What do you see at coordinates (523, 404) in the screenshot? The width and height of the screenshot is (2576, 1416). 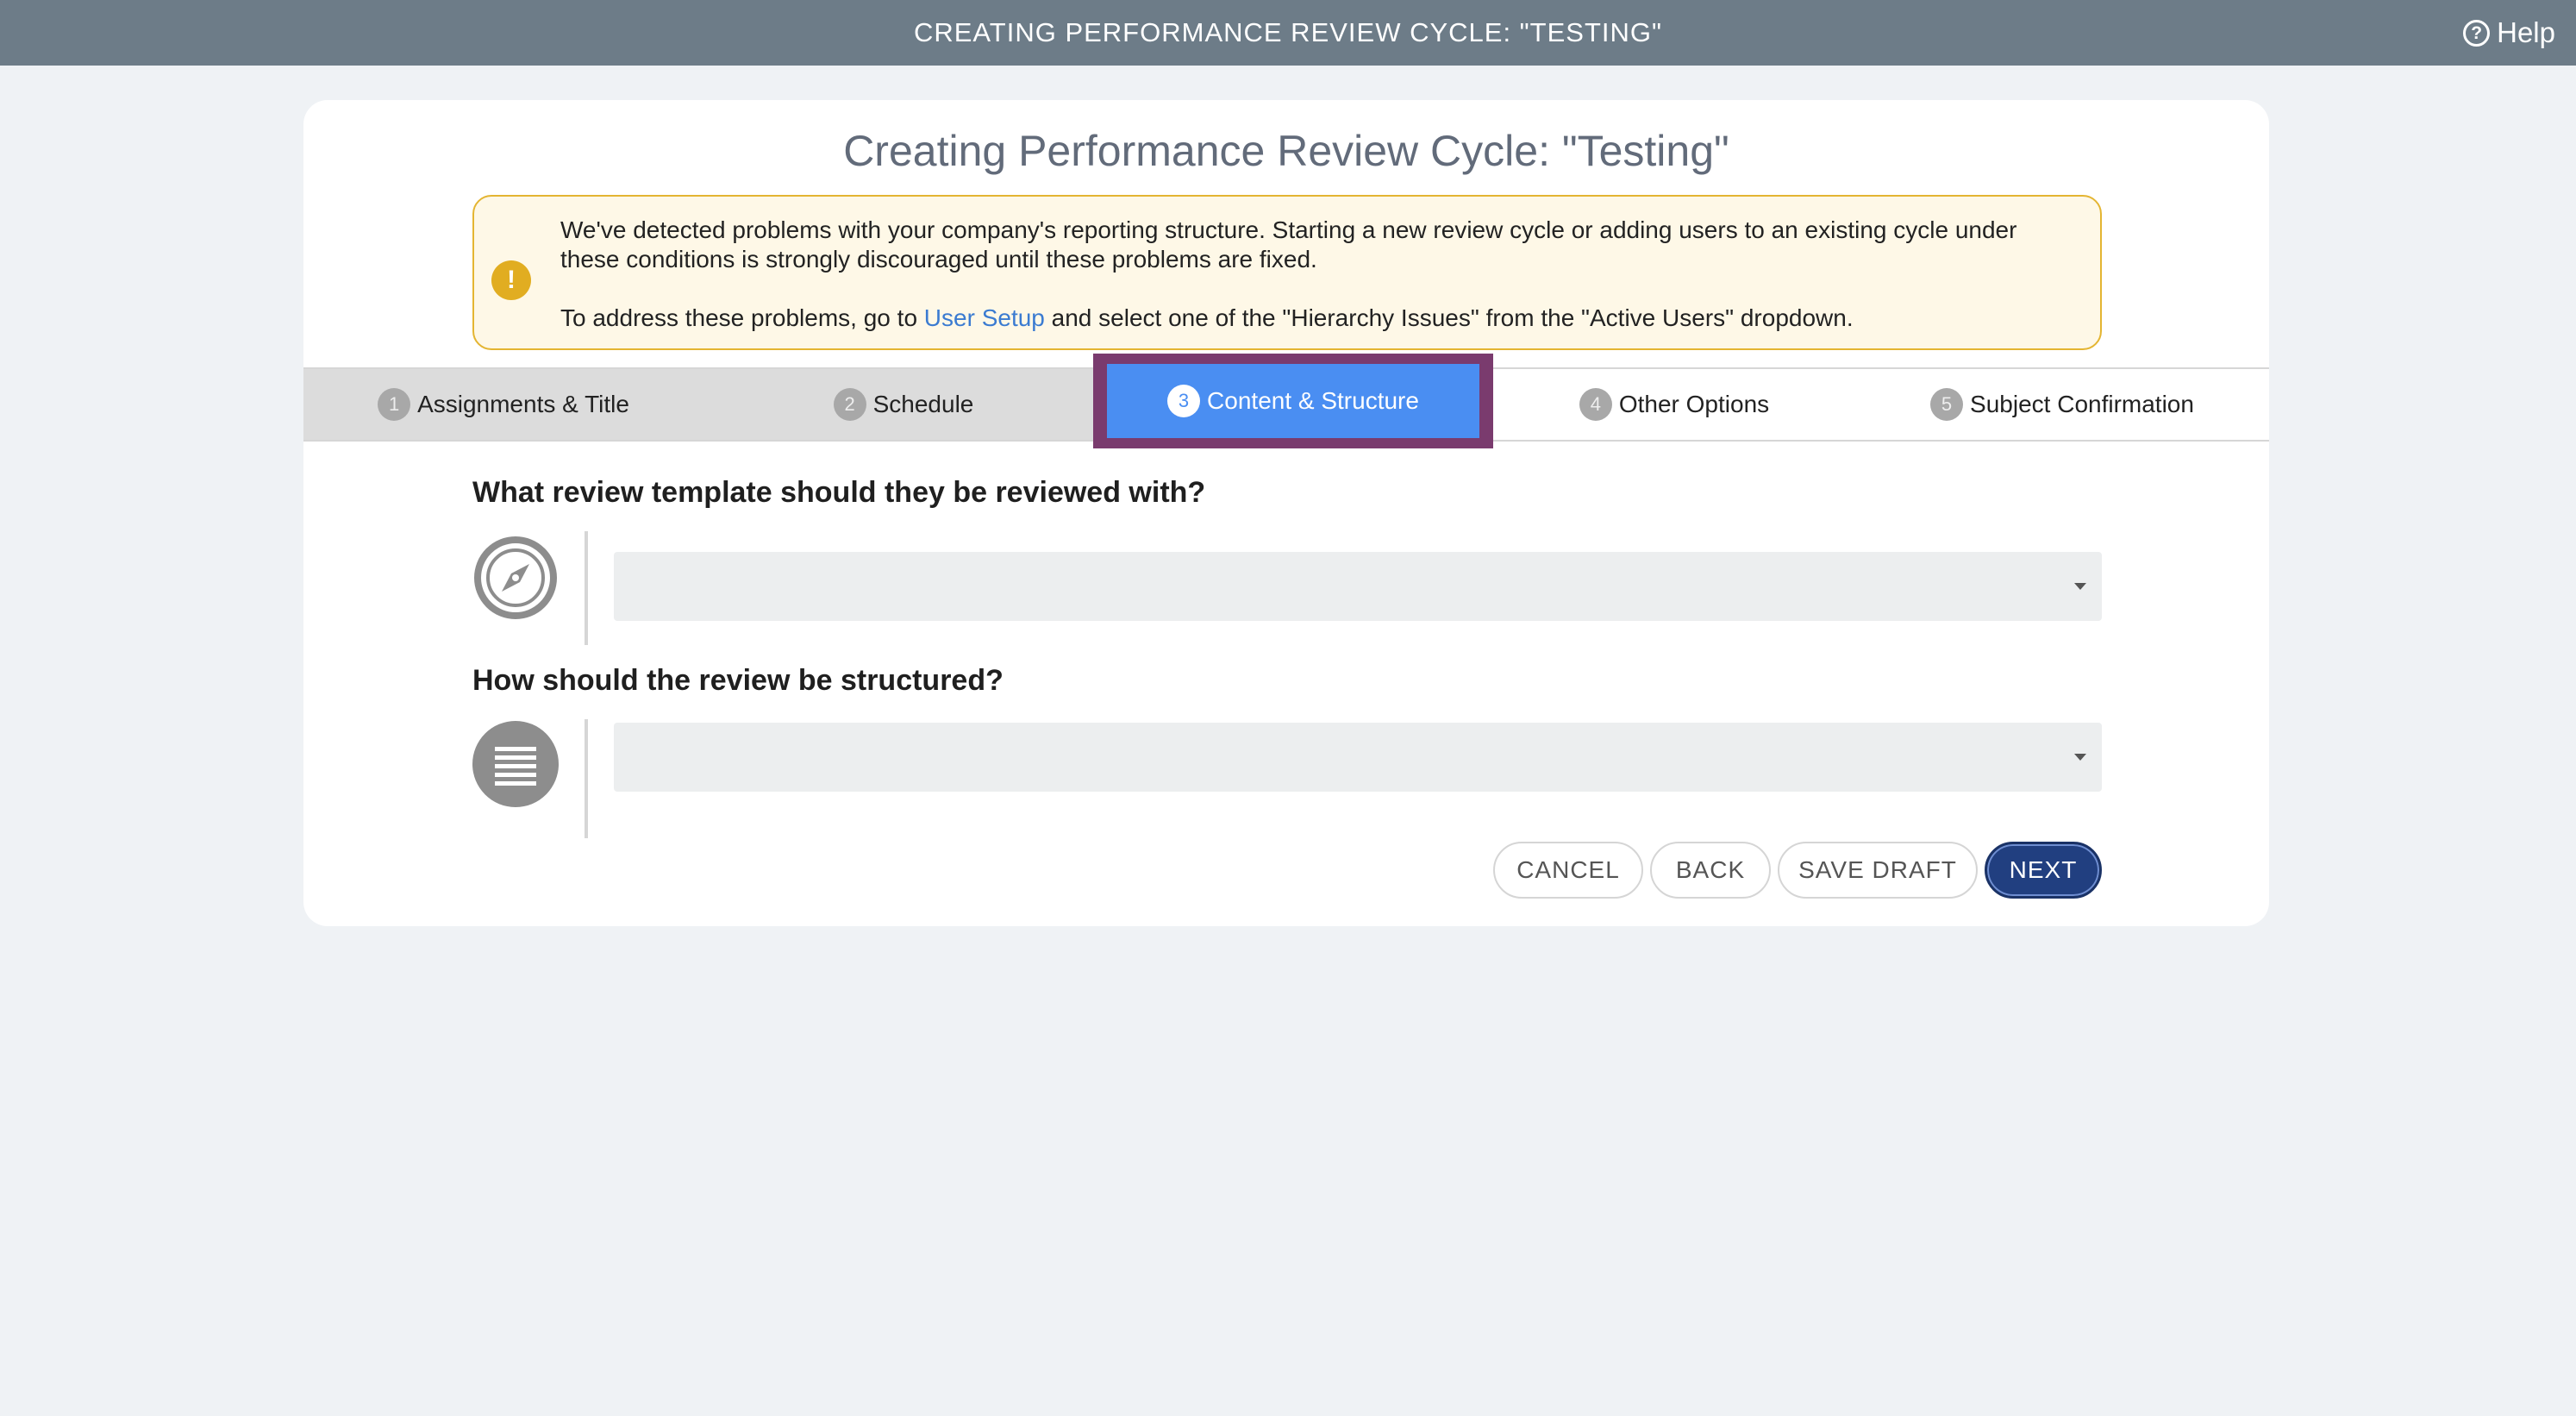 I see `step-label: Assignments & Title` at bounding box center [523, 404].